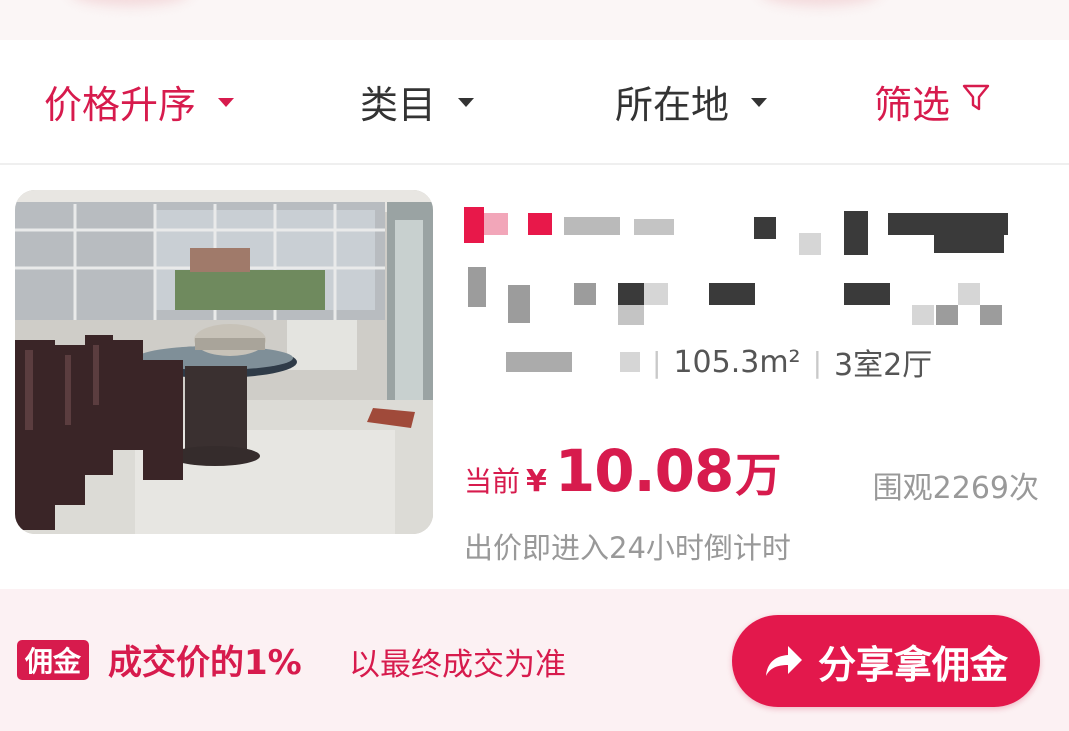  What do you see at coordinates (737, 362) in the screenshot?
I see `area-value: 105.3m²` at bounding box center [737, 362].